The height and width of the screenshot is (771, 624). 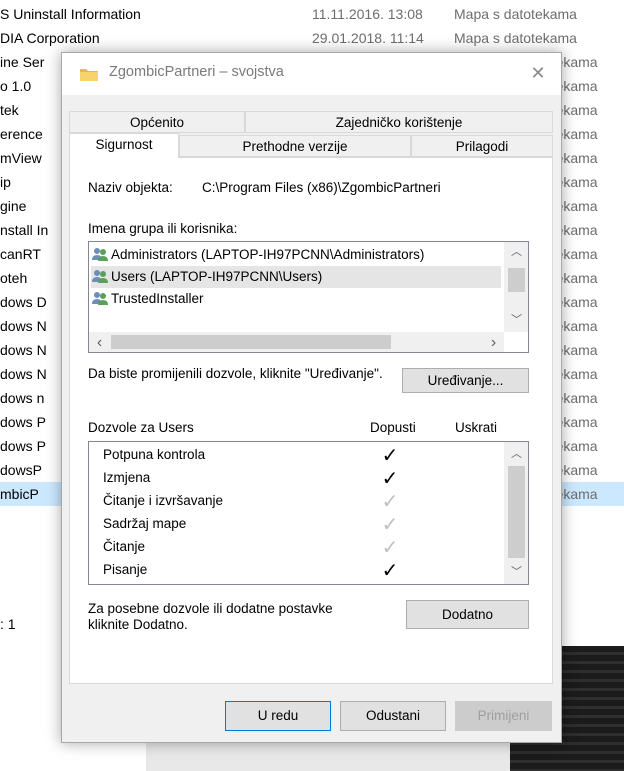 I want to click on permissions-vertical-scrollbar: ︿ ﹀, so click(x=516, y=513).